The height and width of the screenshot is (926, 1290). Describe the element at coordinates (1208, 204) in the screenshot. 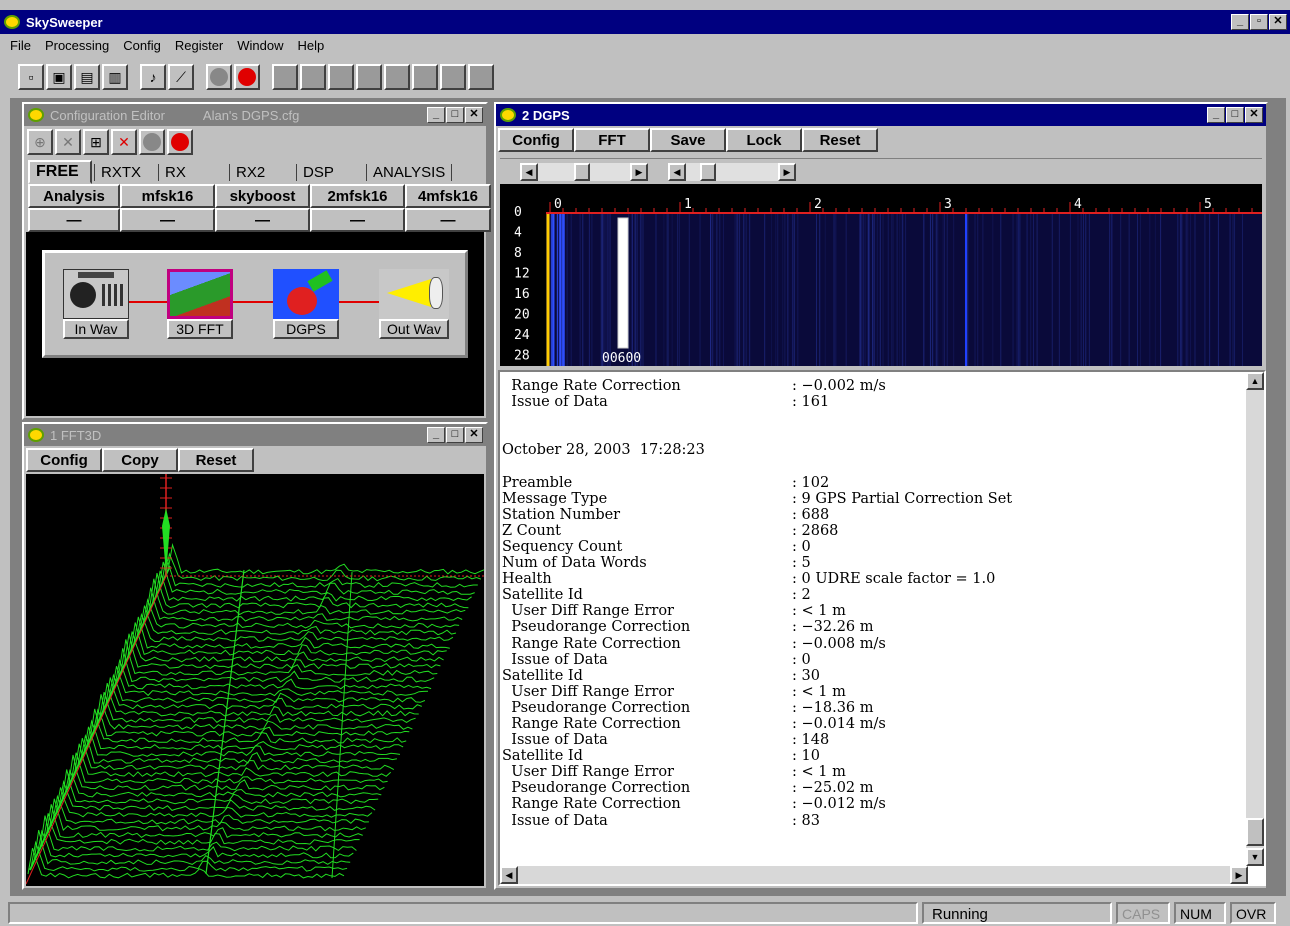

I see `x-tick-label: 5` at that location.